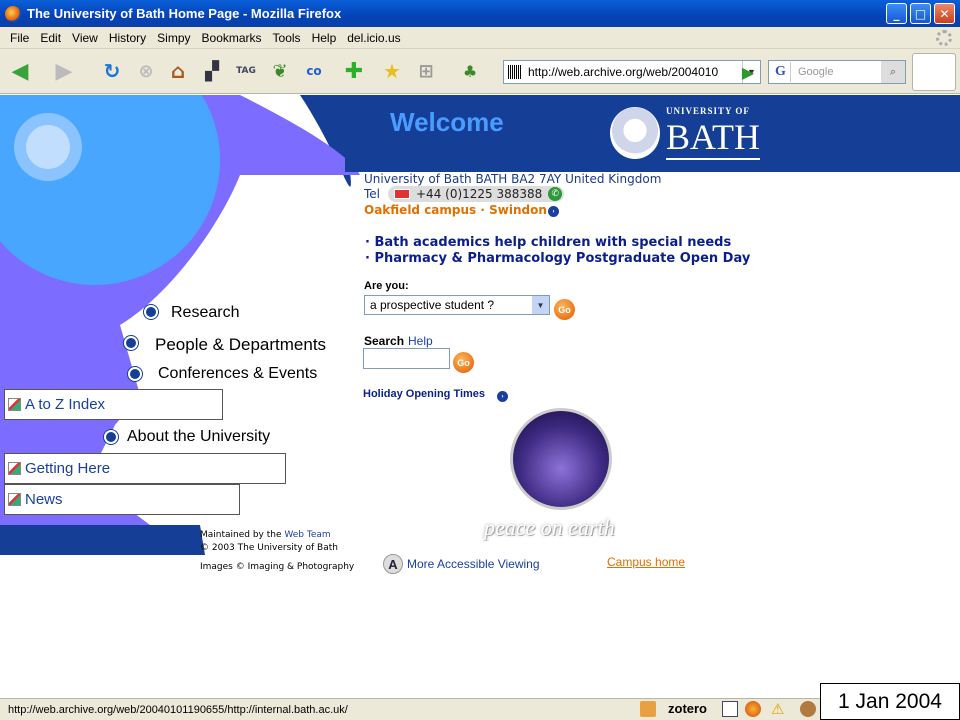  What do you see at coordinates (402, 194) in the screenshot?
I see `uk-flag-icon` at bounding box center [402, 194].